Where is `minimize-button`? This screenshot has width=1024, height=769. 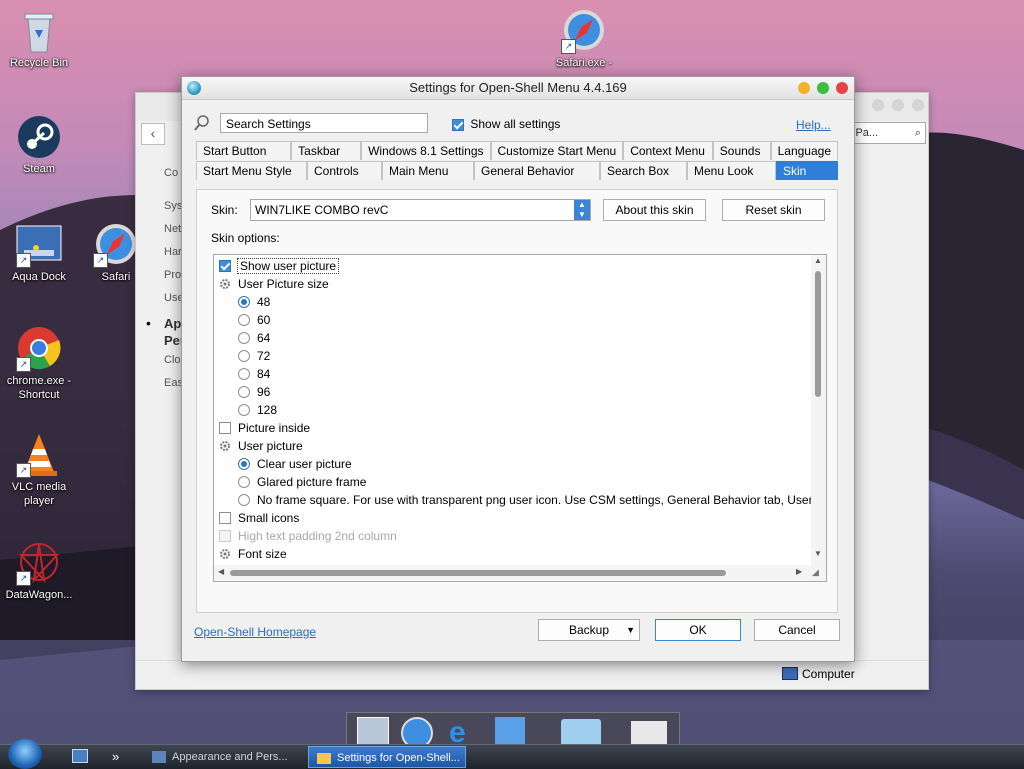 minimize-button is located at coordinates (804, 88).